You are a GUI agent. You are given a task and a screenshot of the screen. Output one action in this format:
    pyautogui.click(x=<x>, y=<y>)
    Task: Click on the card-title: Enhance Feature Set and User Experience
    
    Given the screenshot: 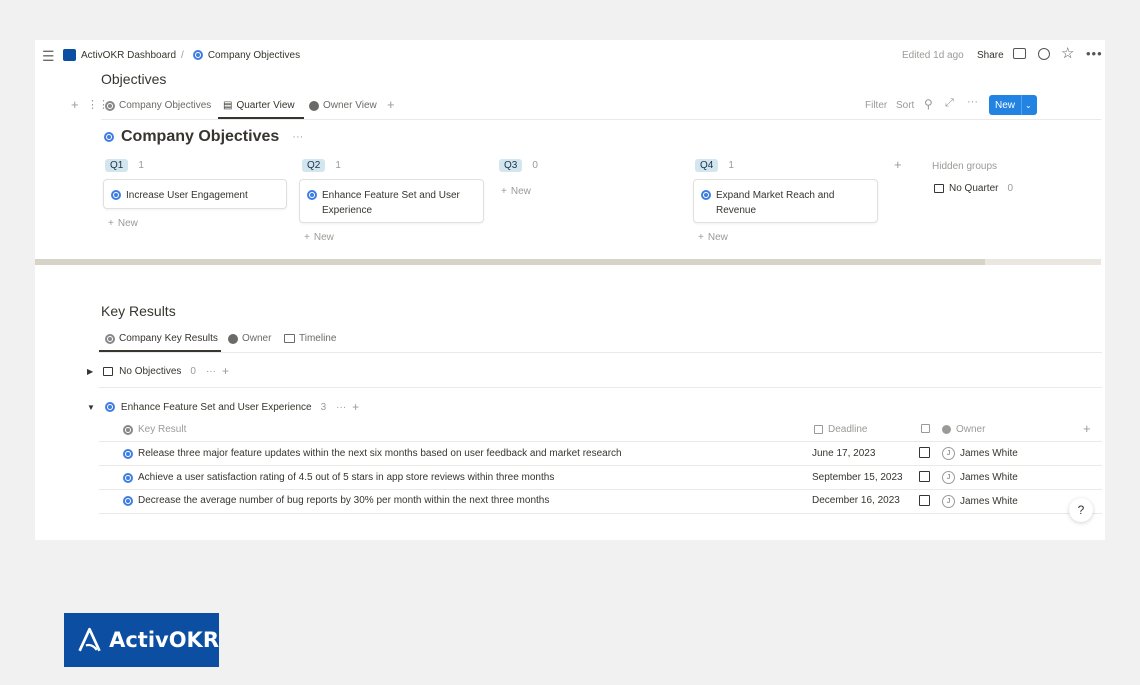 What is the action you would take?
    pyautogui.click(x=391, y=203)
    